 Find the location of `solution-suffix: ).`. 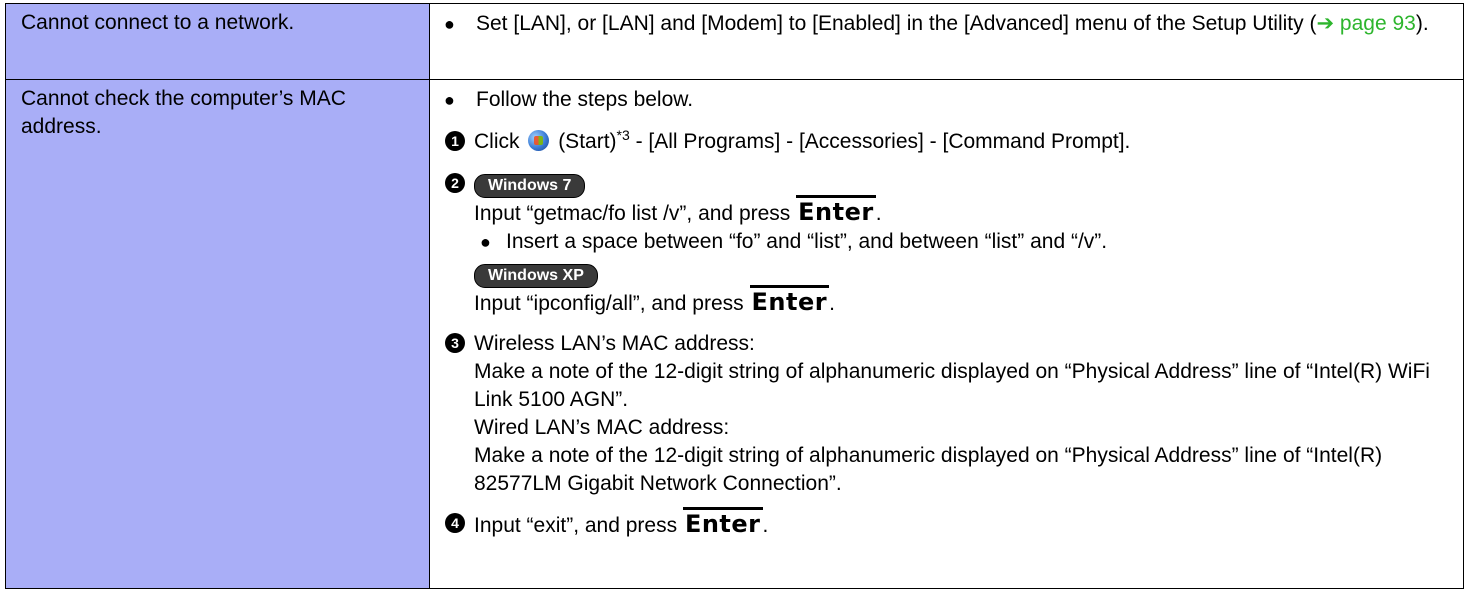

solution-suffix: ). is located at coordinates (1422, 23).